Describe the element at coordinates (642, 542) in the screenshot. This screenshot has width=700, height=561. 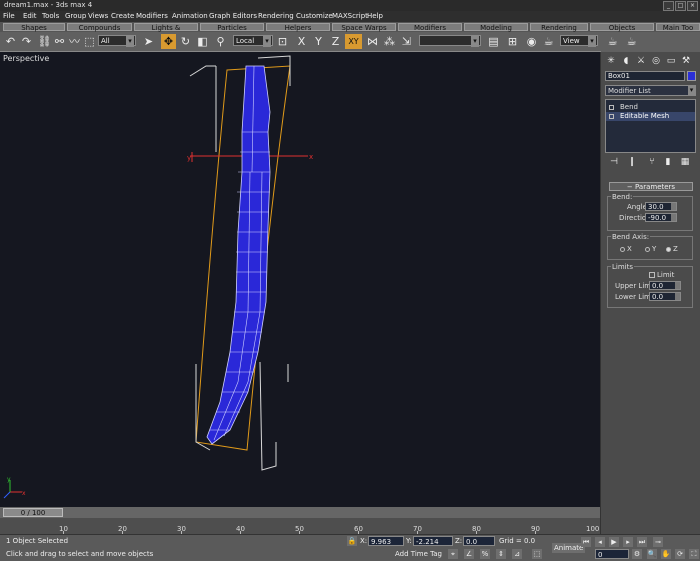
I see `go-to-end-icon: ⏭` at that location.